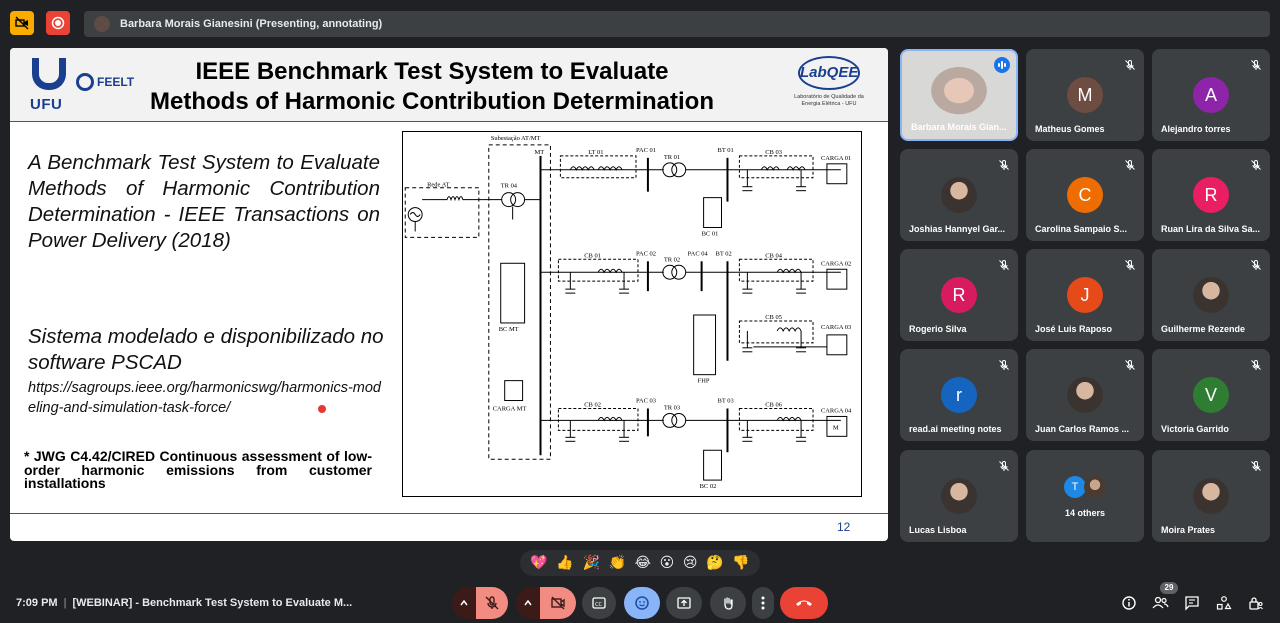 The width and height of the screenshot is (1280, 623). I want to click on camera-off-button, so click(558, 603).